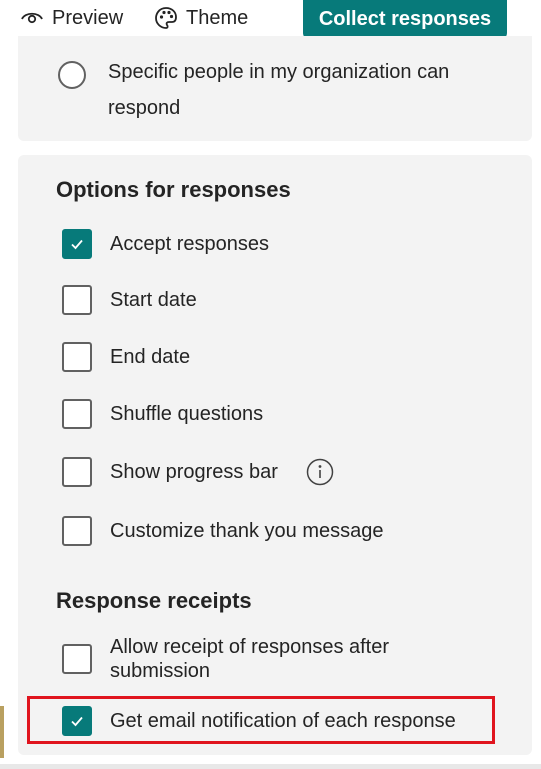 This screenshot has width=541, height=769. Describe the element at coordinates (187, 413) in the screenshot. I see `option-label: Shuffle questions` at that location.